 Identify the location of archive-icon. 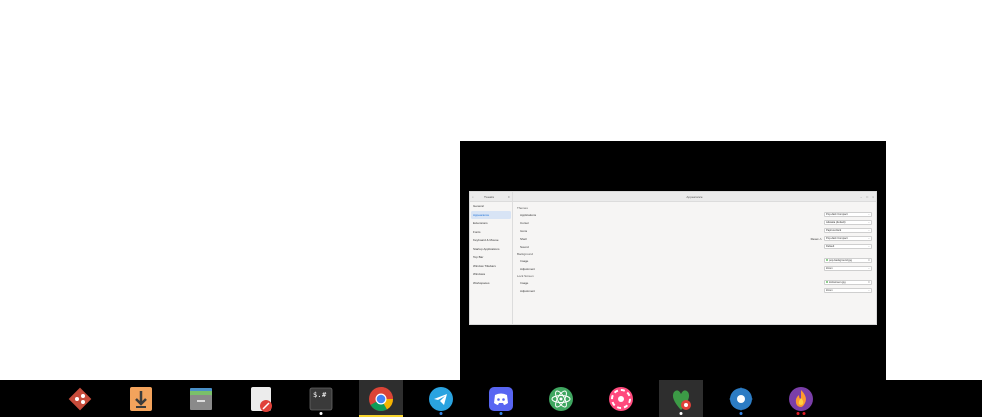
(201, 398).